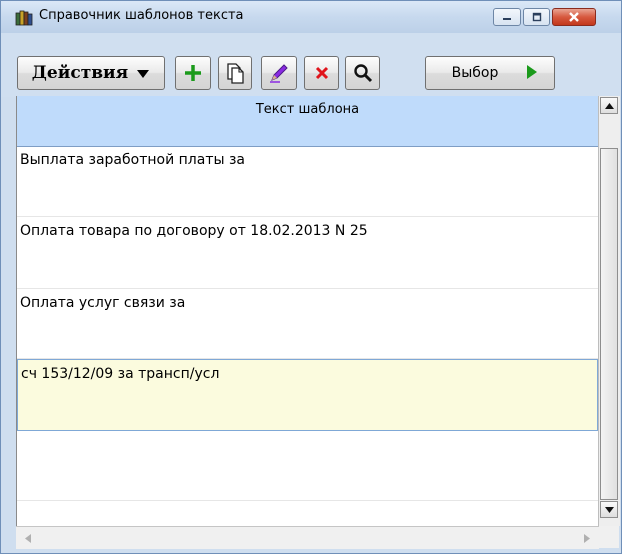 This screenshot has width=622, height=554. I want to click on maximize-icon, so click(536, 17).